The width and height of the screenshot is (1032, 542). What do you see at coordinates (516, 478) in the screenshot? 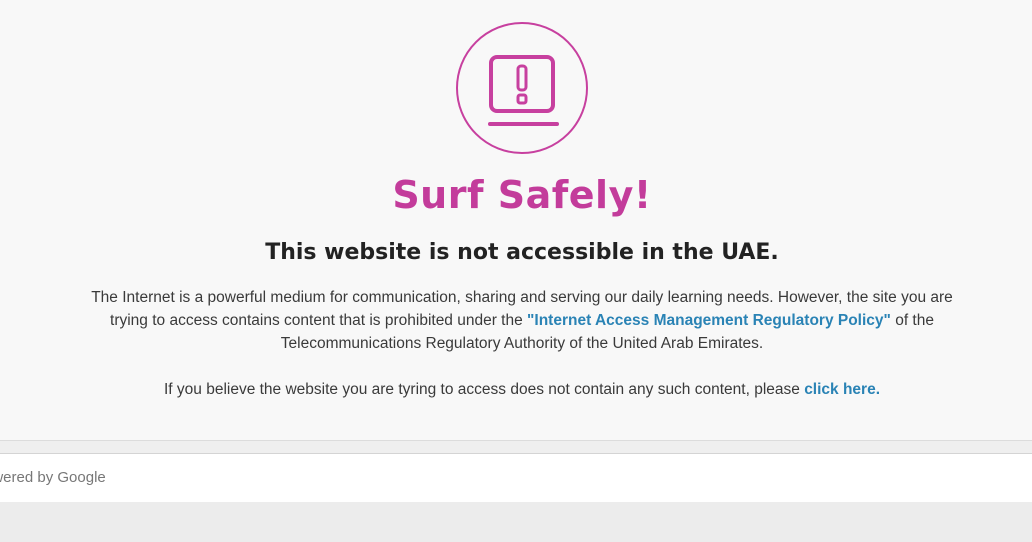
I see `powered-by-bar: owered by Google` at bounding box center [516, 478].